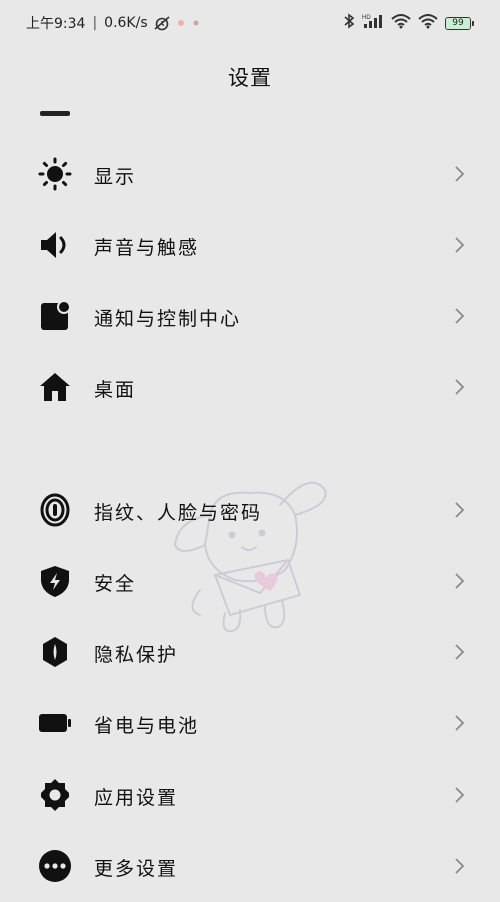  What do you see at coordinates (250, 174) in the screenshot?
I see `settings-item-display: 显示` at bounding box center [250, 174].